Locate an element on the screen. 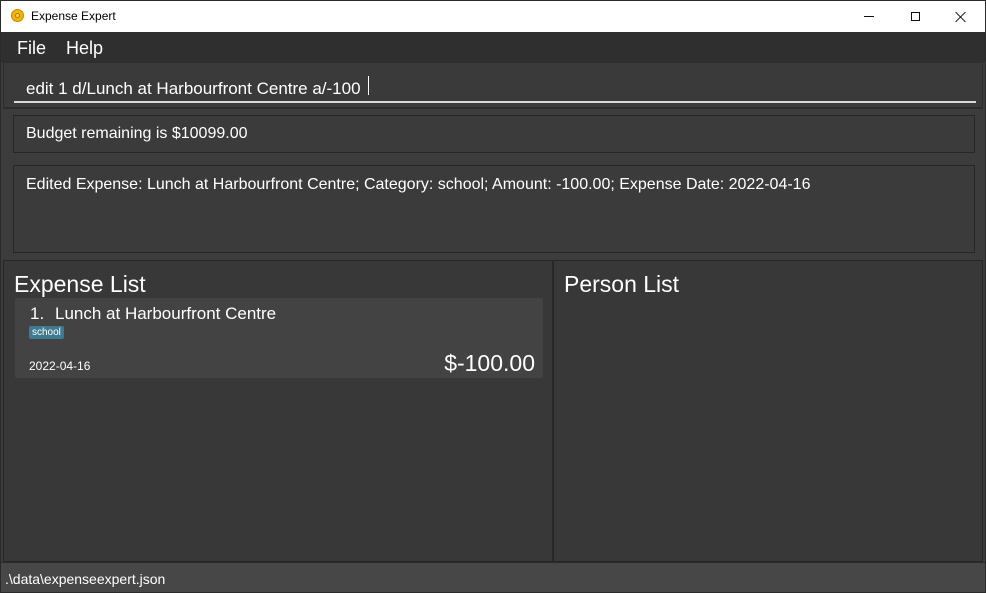 Image resolution: width=986 pixels, height=593 pixels. close-button is located at coordinates (961, 16).